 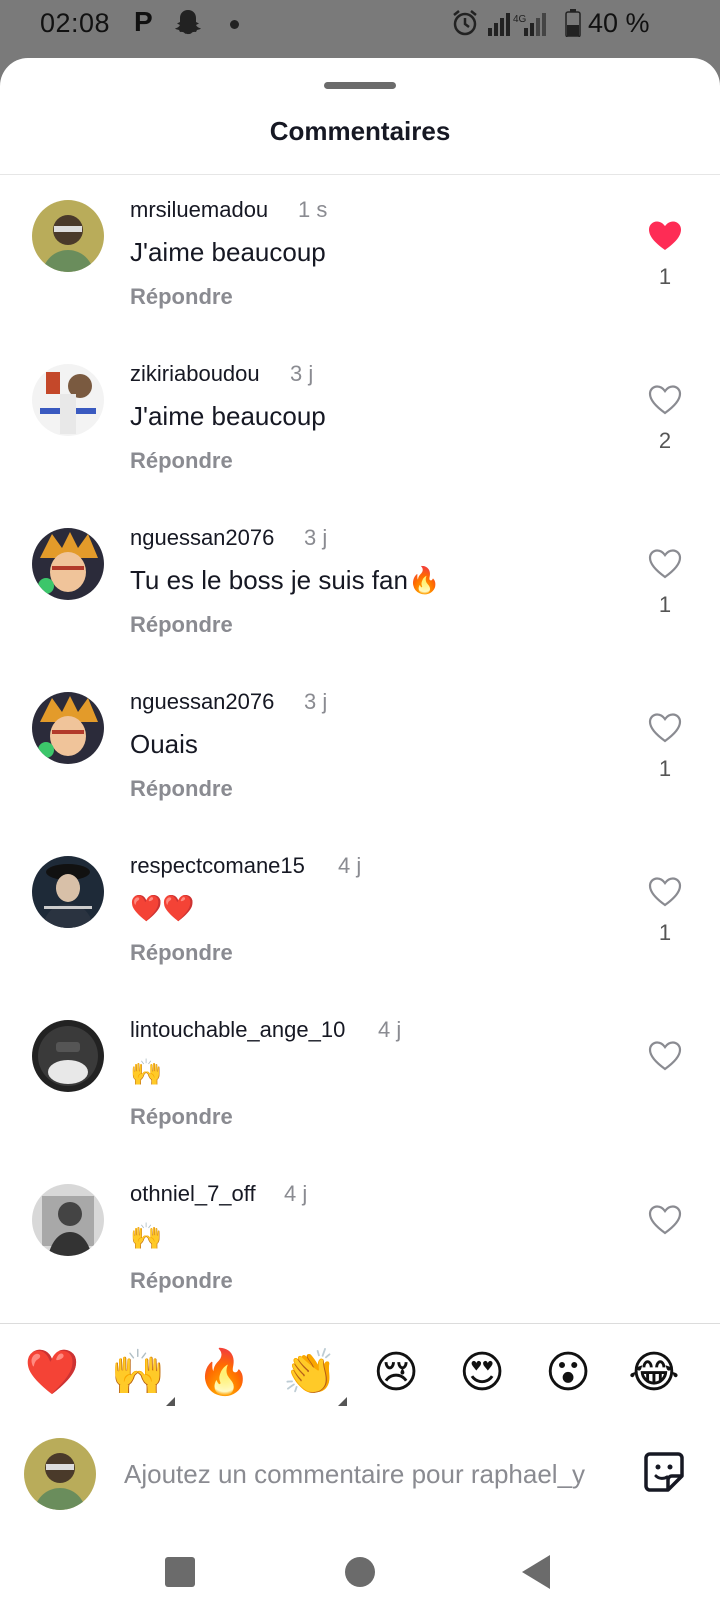 I want to click on comment-input, so click(x=369, y=1474).